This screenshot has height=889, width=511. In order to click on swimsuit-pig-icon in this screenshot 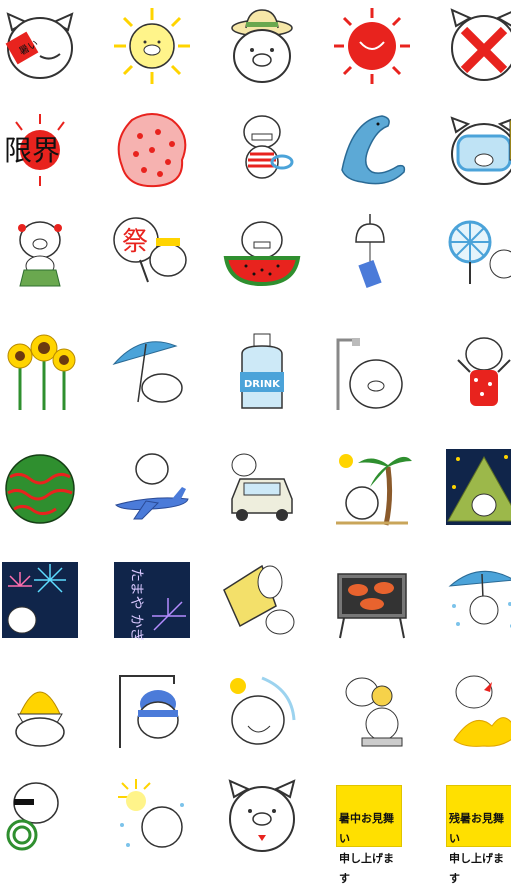, I will do `click(268, 147)`.